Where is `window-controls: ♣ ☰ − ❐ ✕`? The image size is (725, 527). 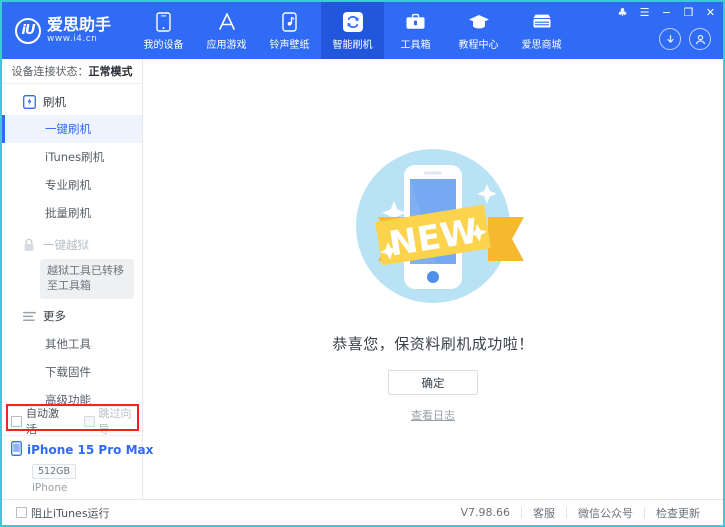
window-controls: ♣ ☰ − ❐ ✕ is located at coordinates (666, 12).